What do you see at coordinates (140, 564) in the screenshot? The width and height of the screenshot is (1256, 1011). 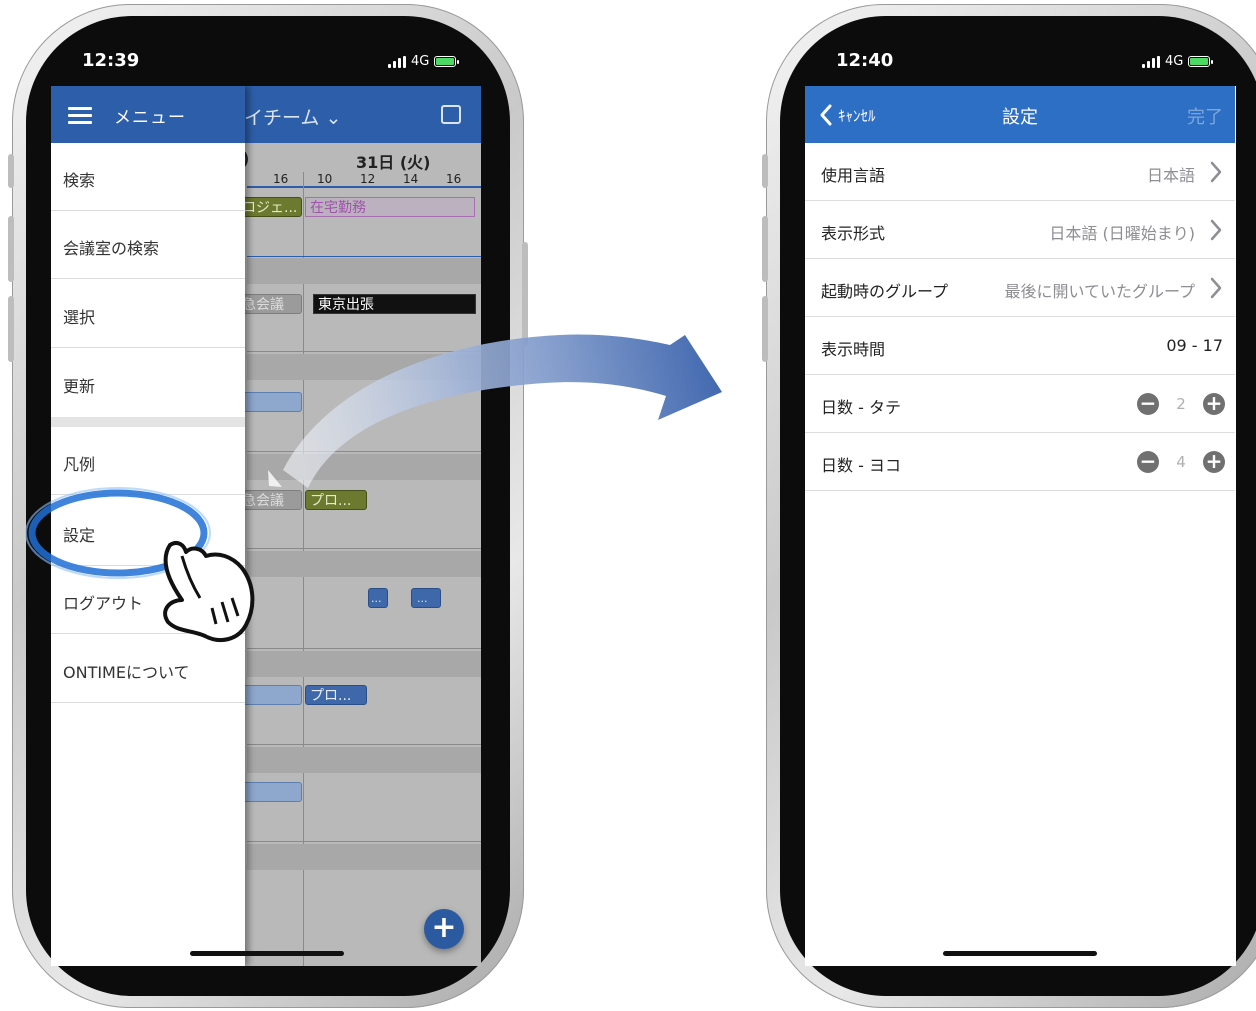 I see `pointing-hand-icon` at bounding box center [140, 564].